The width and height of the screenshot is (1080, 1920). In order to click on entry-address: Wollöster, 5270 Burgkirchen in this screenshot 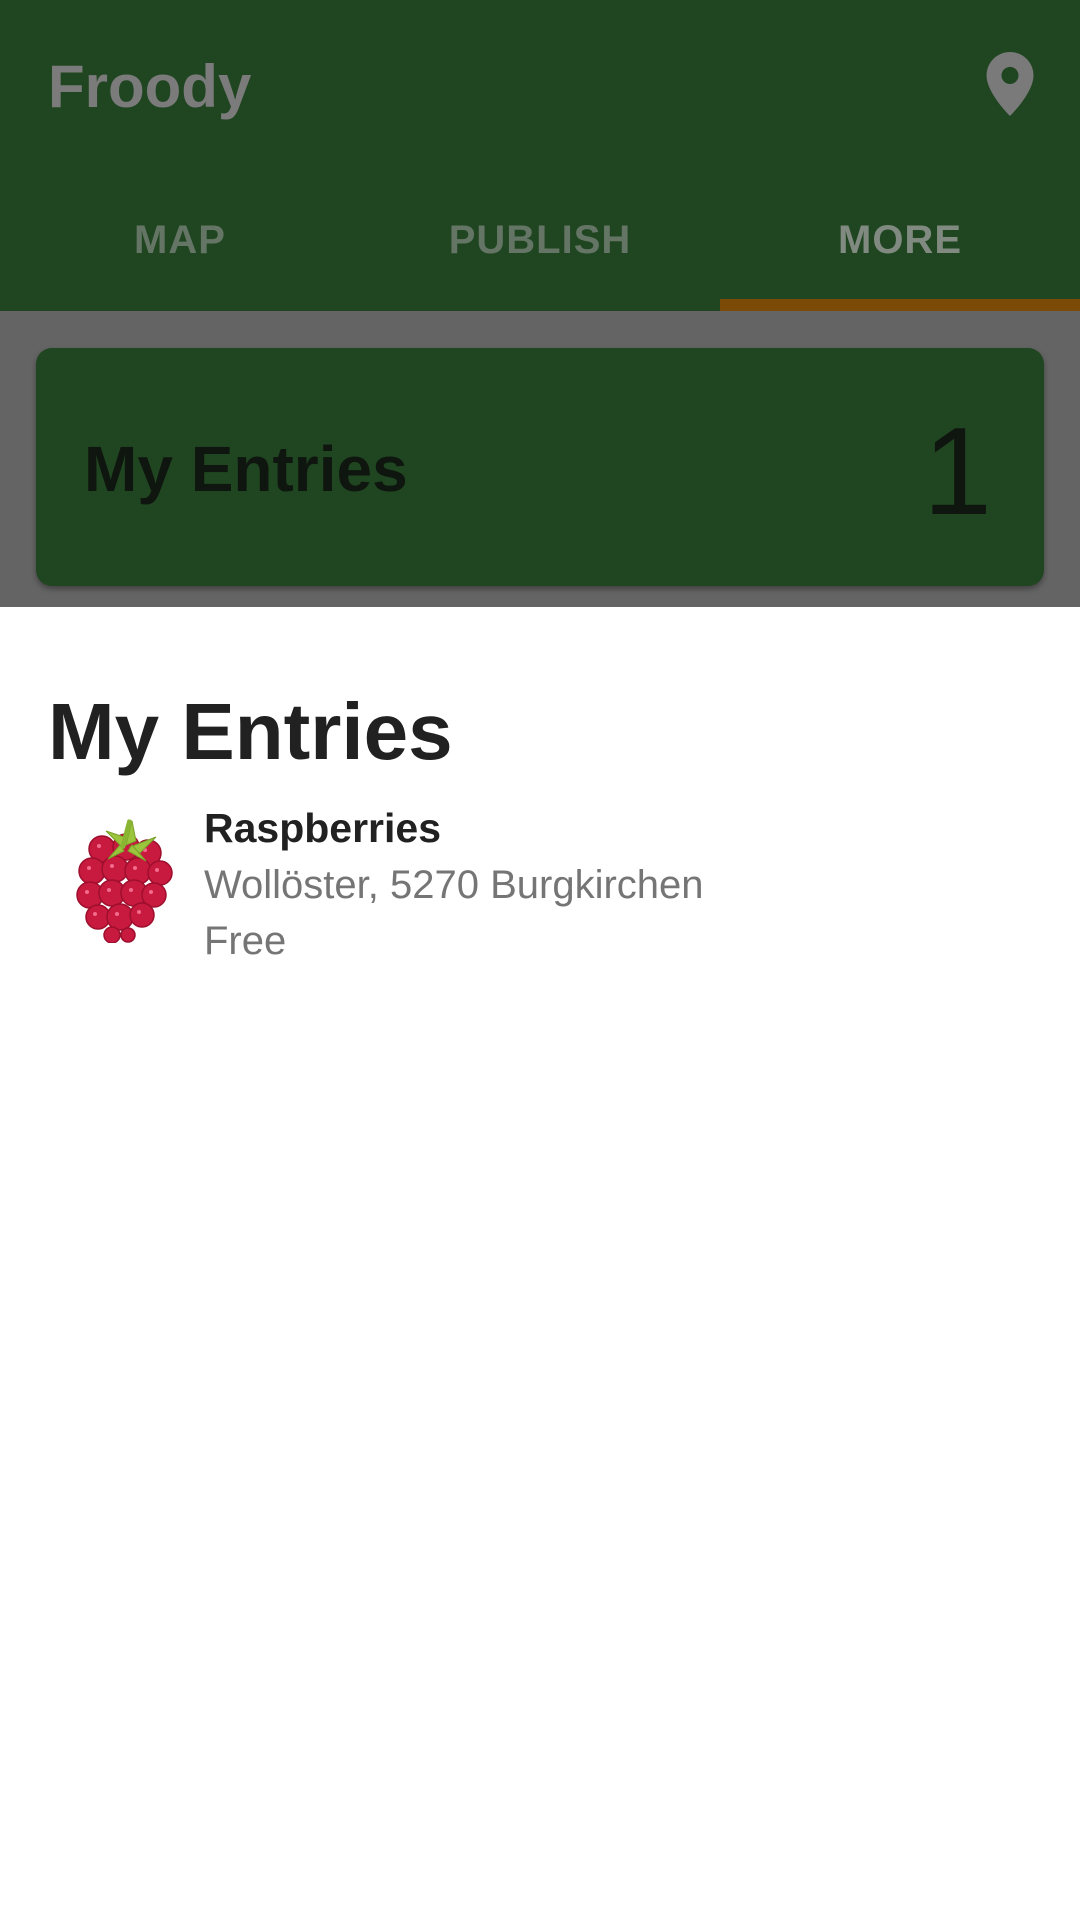, I will do `click(454, 885)`.